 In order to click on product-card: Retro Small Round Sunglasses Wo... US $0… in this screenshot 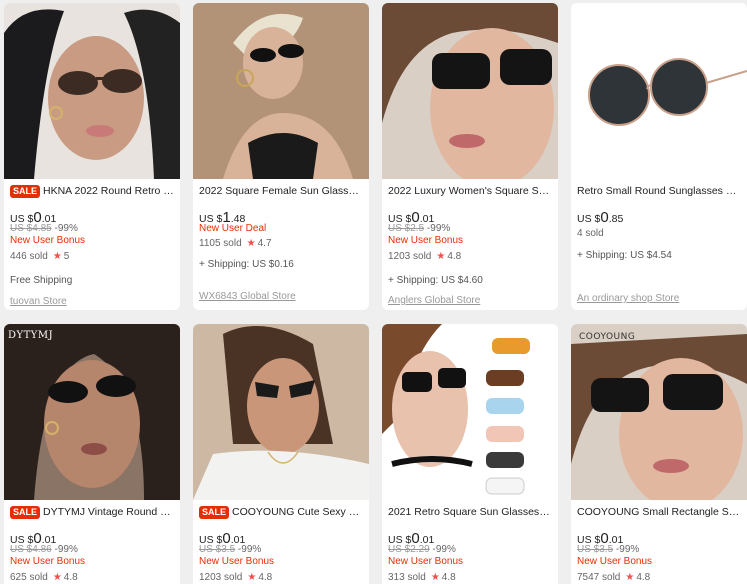, I will do `click(659, 156)`.